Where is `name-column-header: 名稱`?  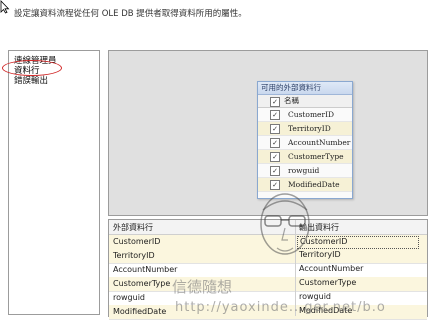 name-column-header: 名稱 is located at coordinates (291, 100).